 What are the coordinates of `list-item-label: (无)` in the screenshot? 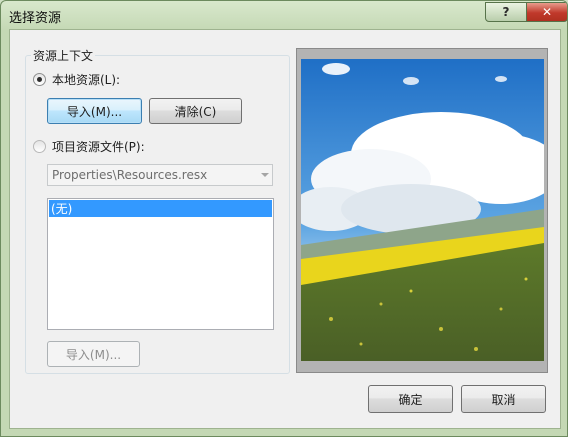 It's located at (62, 209).